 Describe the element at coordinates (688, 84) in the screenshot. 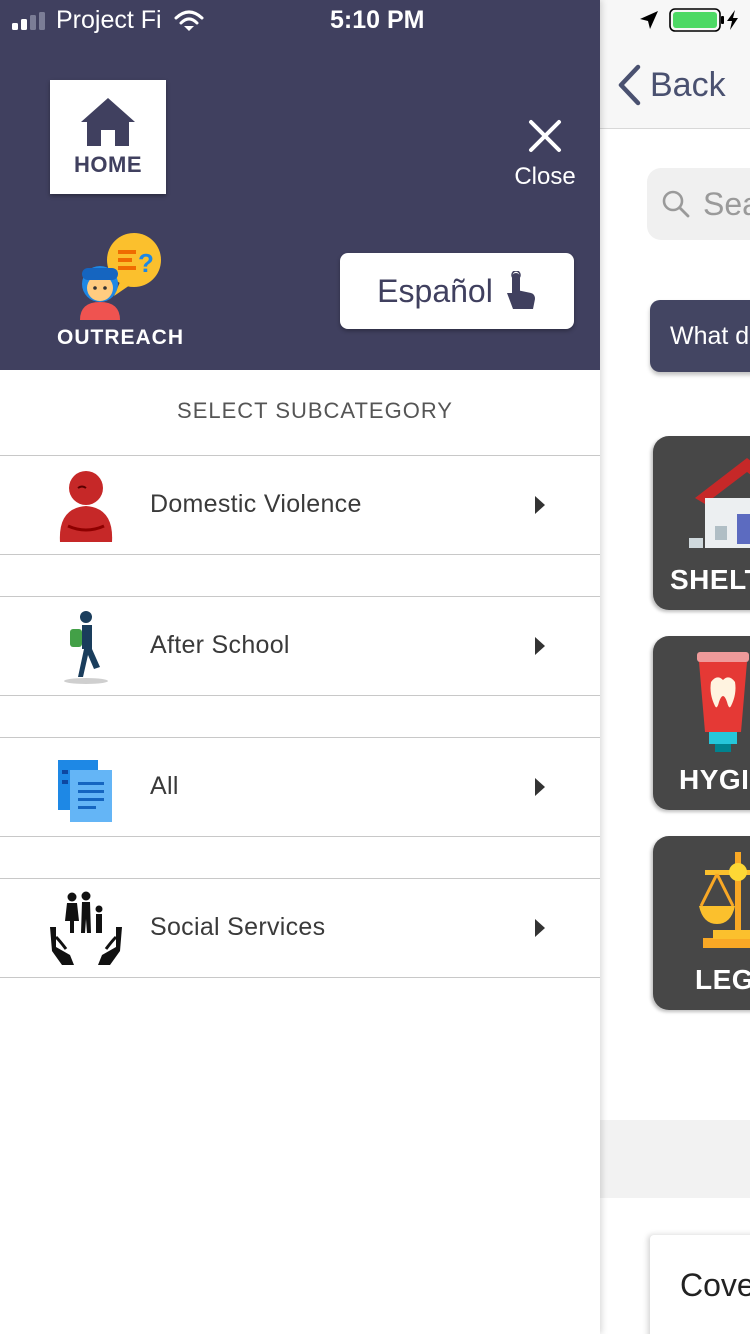

I see `back-label: Back` at that location.